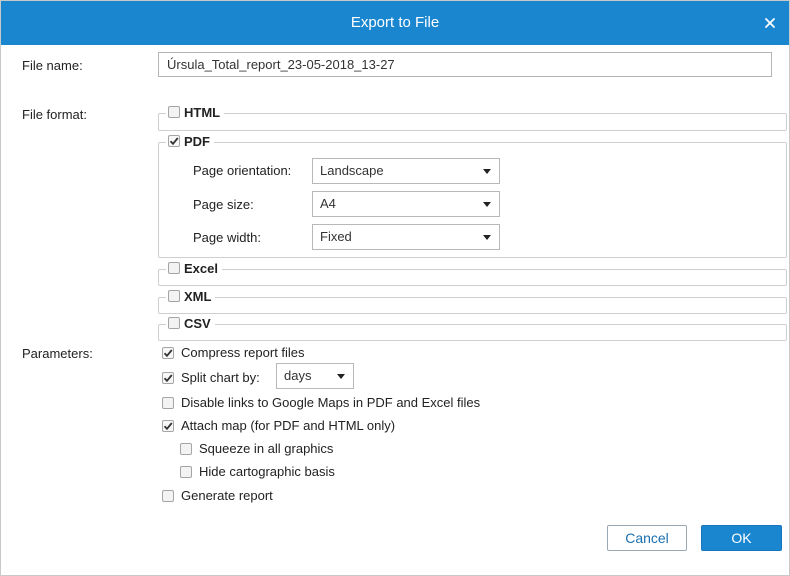 Image resolution: width=790 pixels, height=576 pixels. I want to click on xml-legend: XML, so click(191, 297).